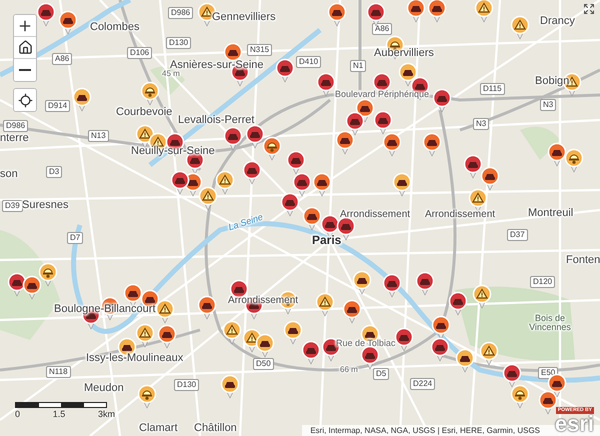 Image resolution: width=600 pixels, height=436 pixels. Describe the element at coordinates (173, 151) in the screenshot. I see `place-label: Neuilly-sur-Seine` at that location.